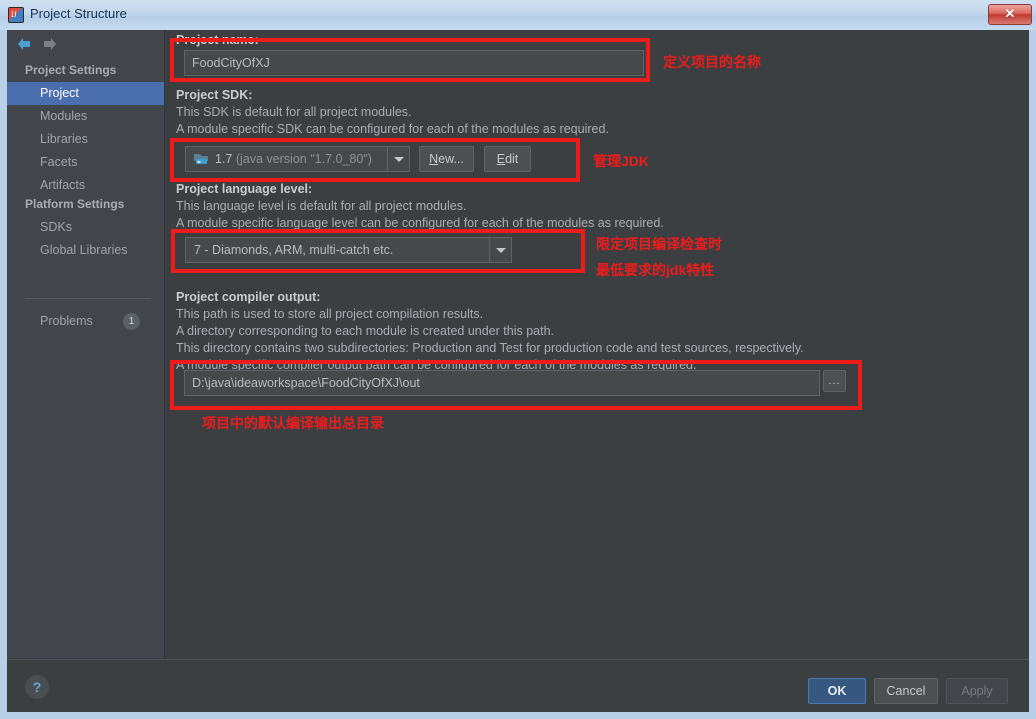 The height and width of the screenshot is (719, 1036). I want to click on sidebar-item-libraries: Libraries, so click(85, 139).